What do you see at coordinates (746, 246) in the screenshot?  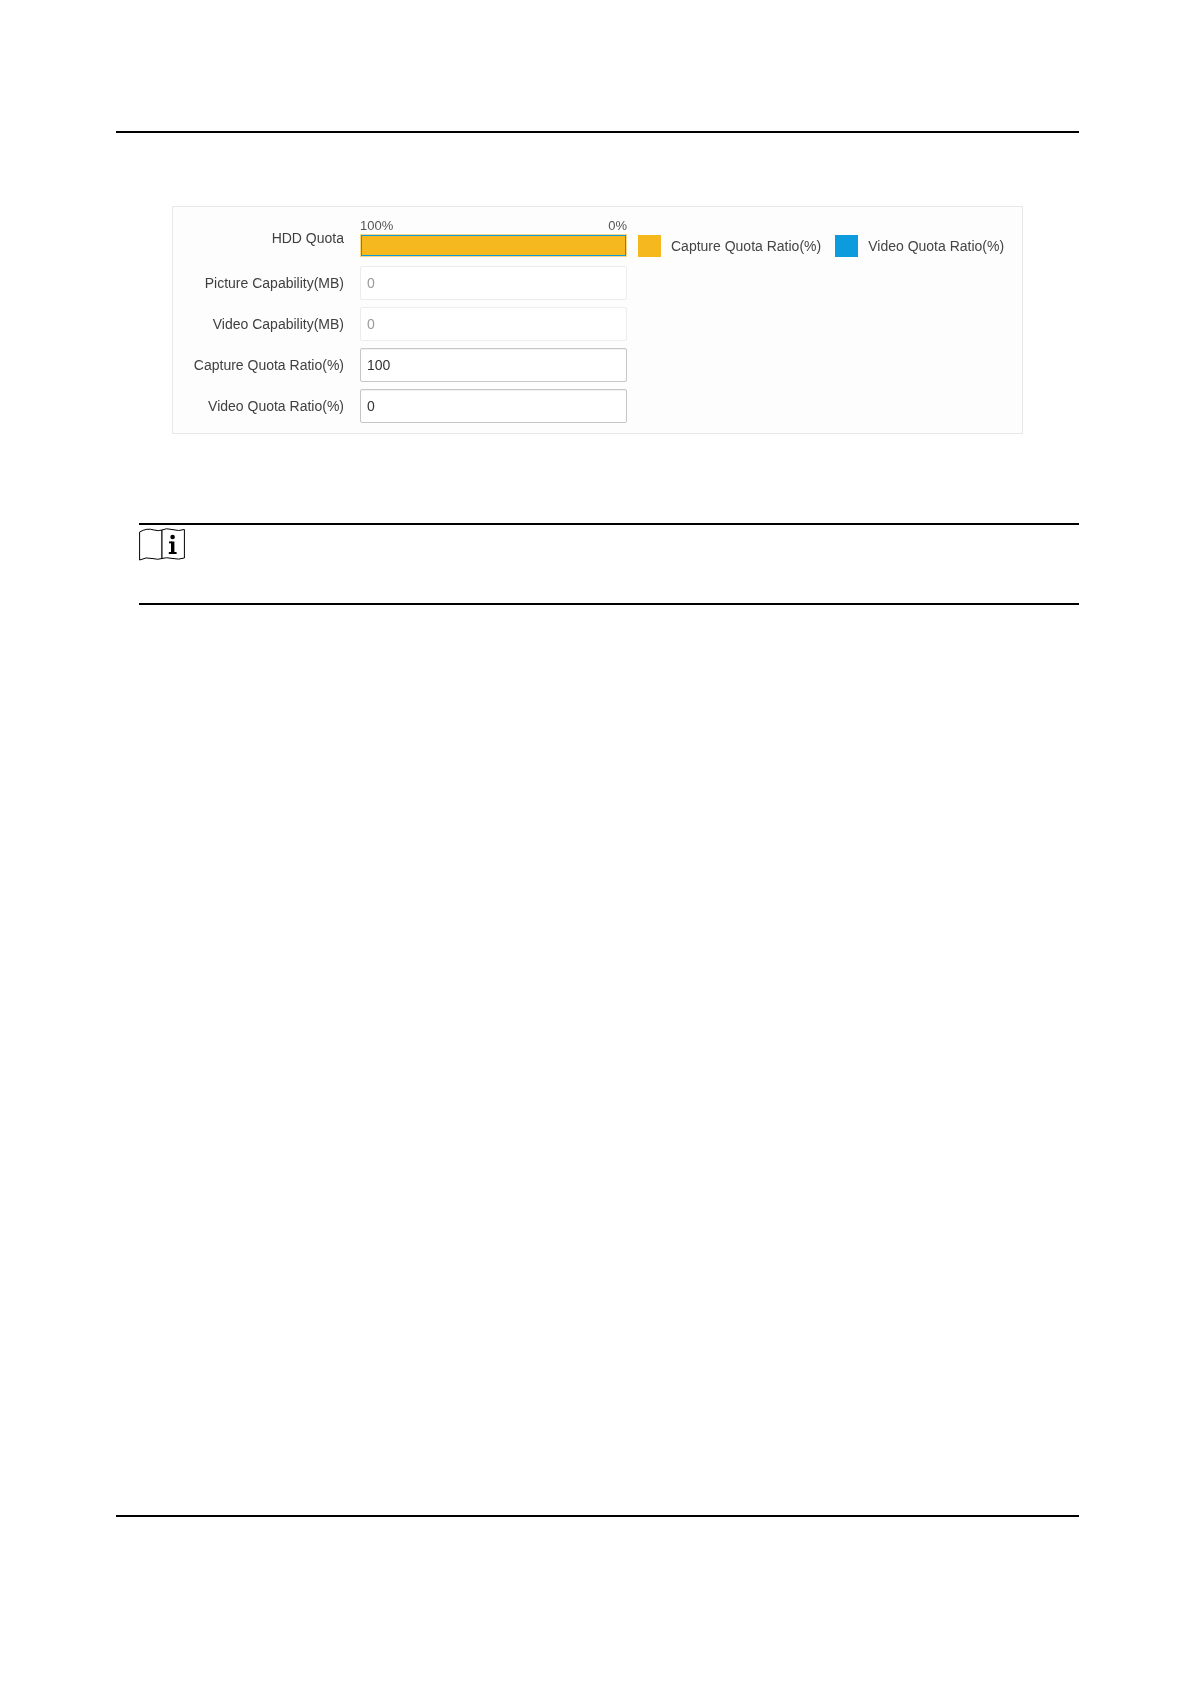 I see `legend-label: Capture Quota Ratio(%)` at bounding box center [746, 246].